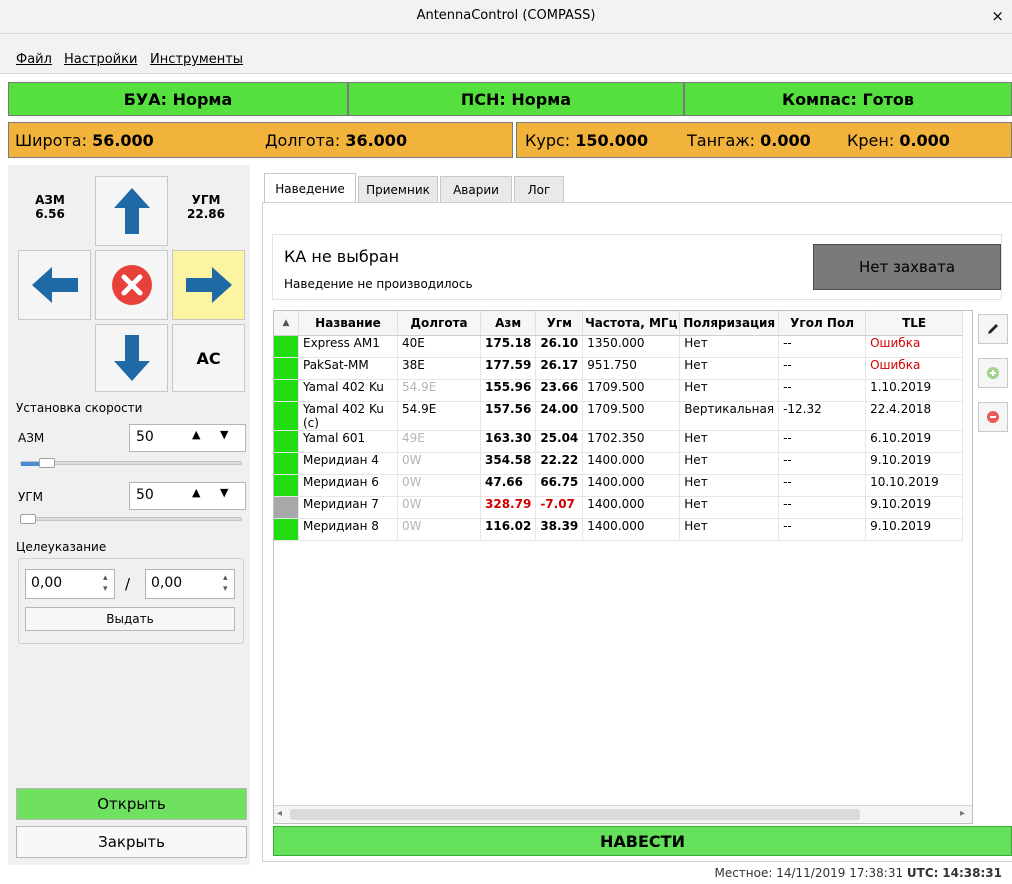 The width and height of the screenshot is (1012, 884). Describe the element at coordinates (508, 323) in the screenshot. I see `column-header-azm: Азм` at that location.